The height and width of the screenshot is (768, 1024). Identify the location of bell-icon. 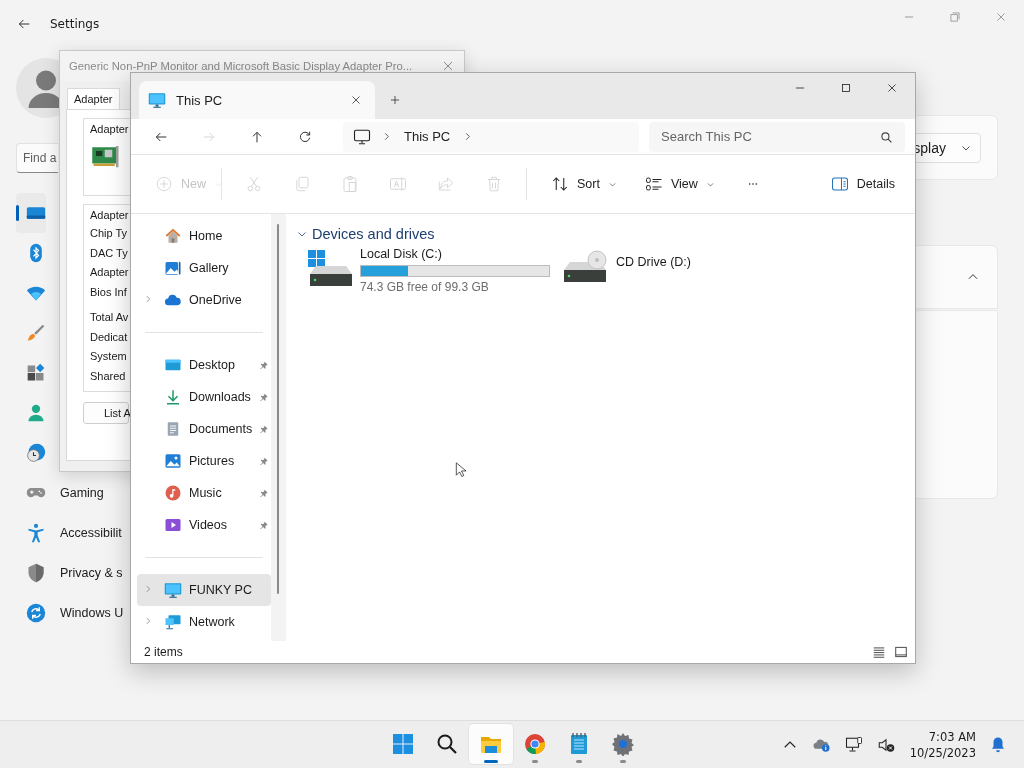
(998, 744).